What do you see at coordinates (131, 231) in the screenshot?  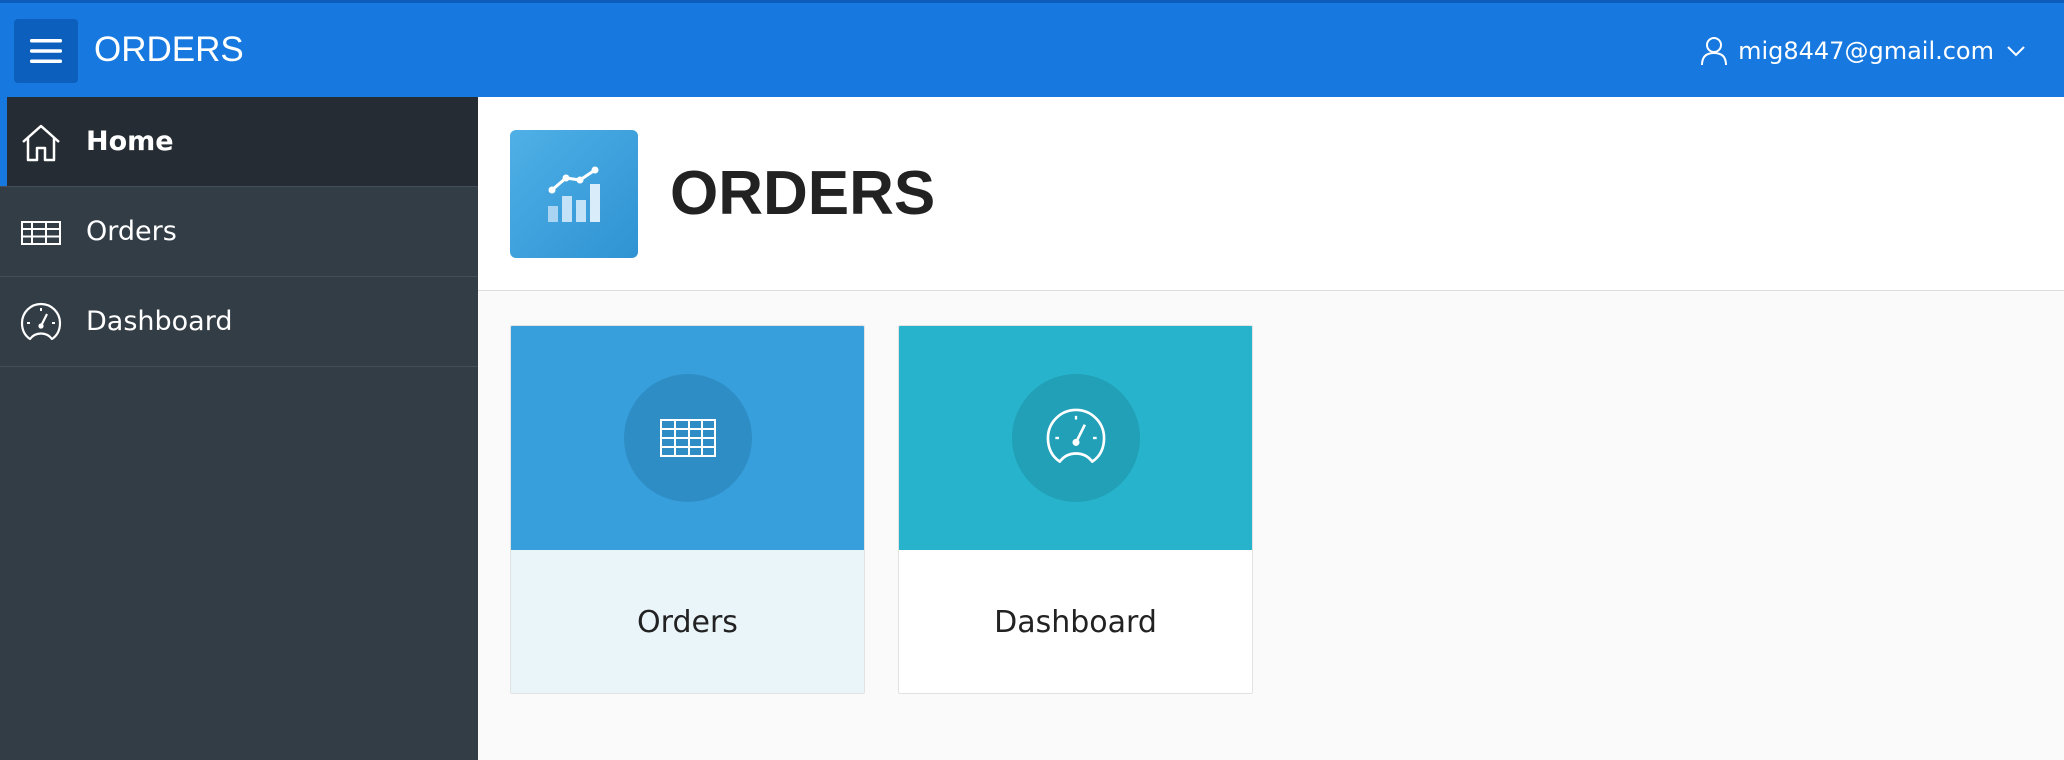 I see `sidebar-item-label: Orders` at bounding box center [131, 231].